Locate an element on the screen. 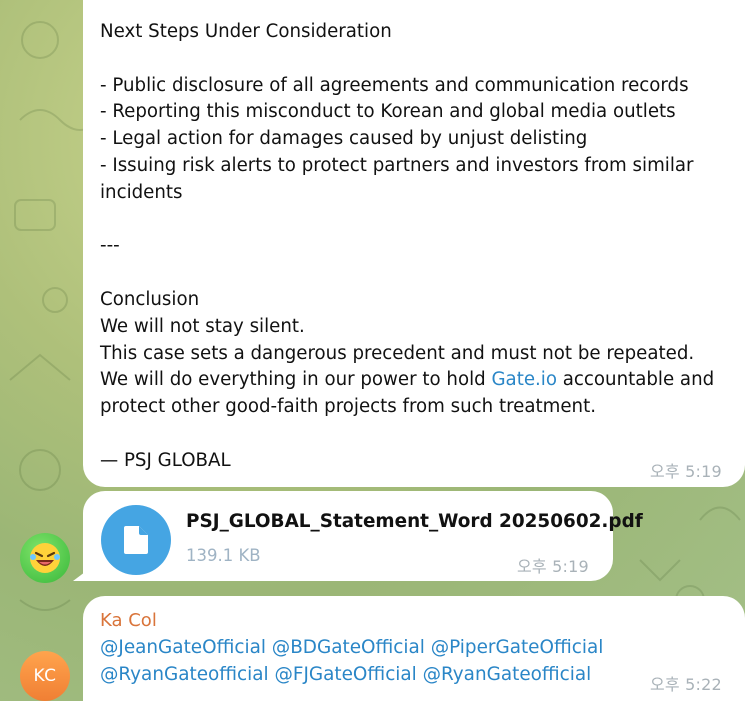  file-download-button is located at coordinates (136, 540).